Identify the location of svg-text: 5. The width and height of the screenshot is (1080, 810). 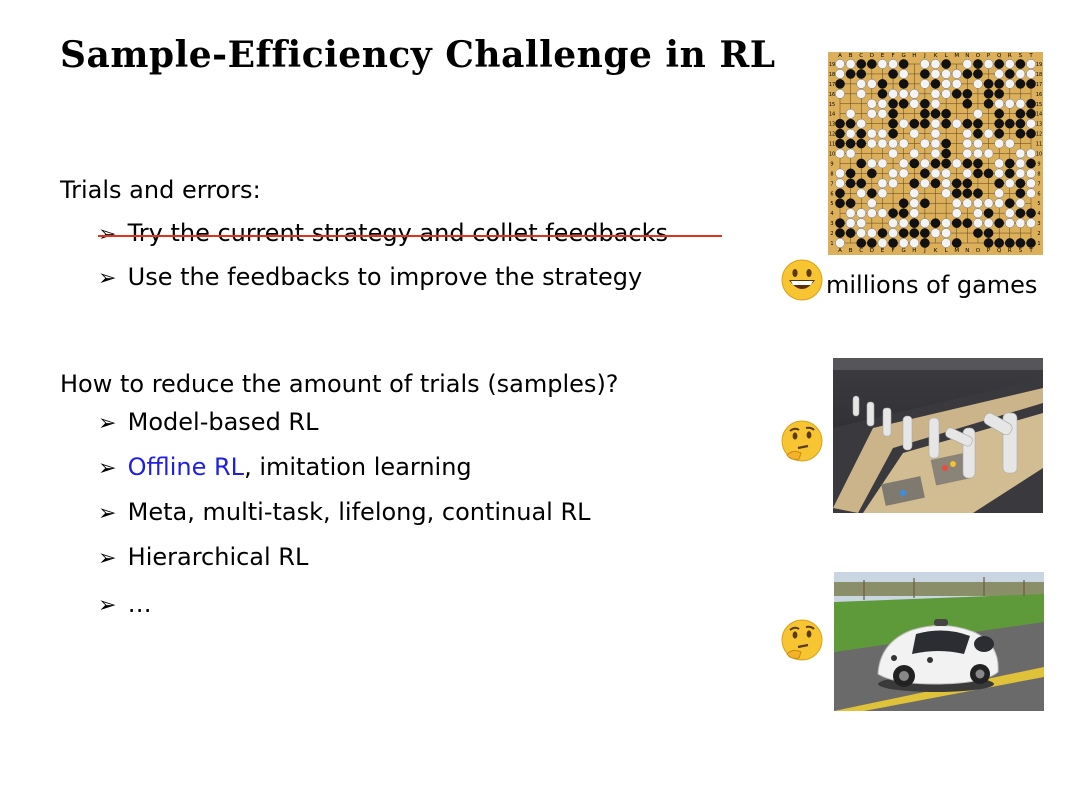
(1038, 204).